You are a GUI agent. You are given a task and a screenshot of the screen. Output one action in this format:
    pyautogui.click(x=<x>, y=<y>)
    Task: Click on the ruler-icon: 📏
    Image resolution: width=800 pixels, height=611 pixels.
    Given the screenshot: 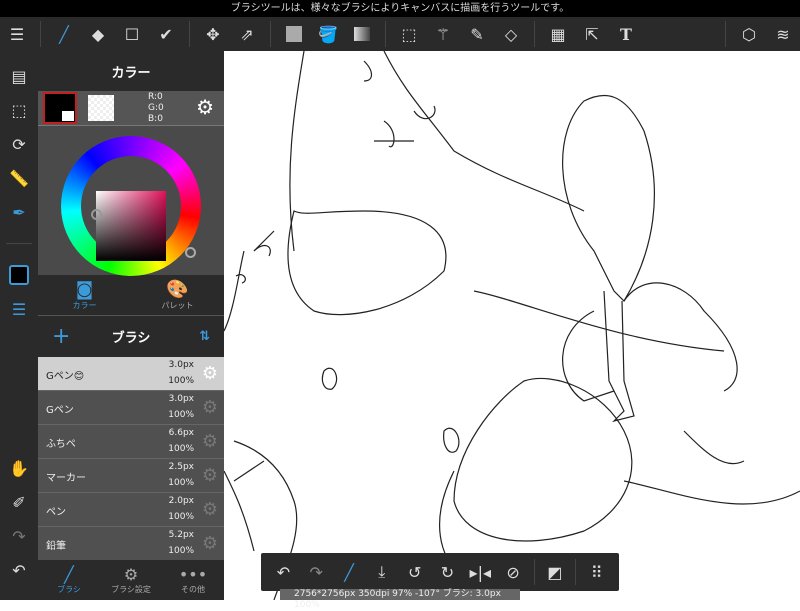 What is the action you would take?
    pyautogui.click(x=19, y=178)
    